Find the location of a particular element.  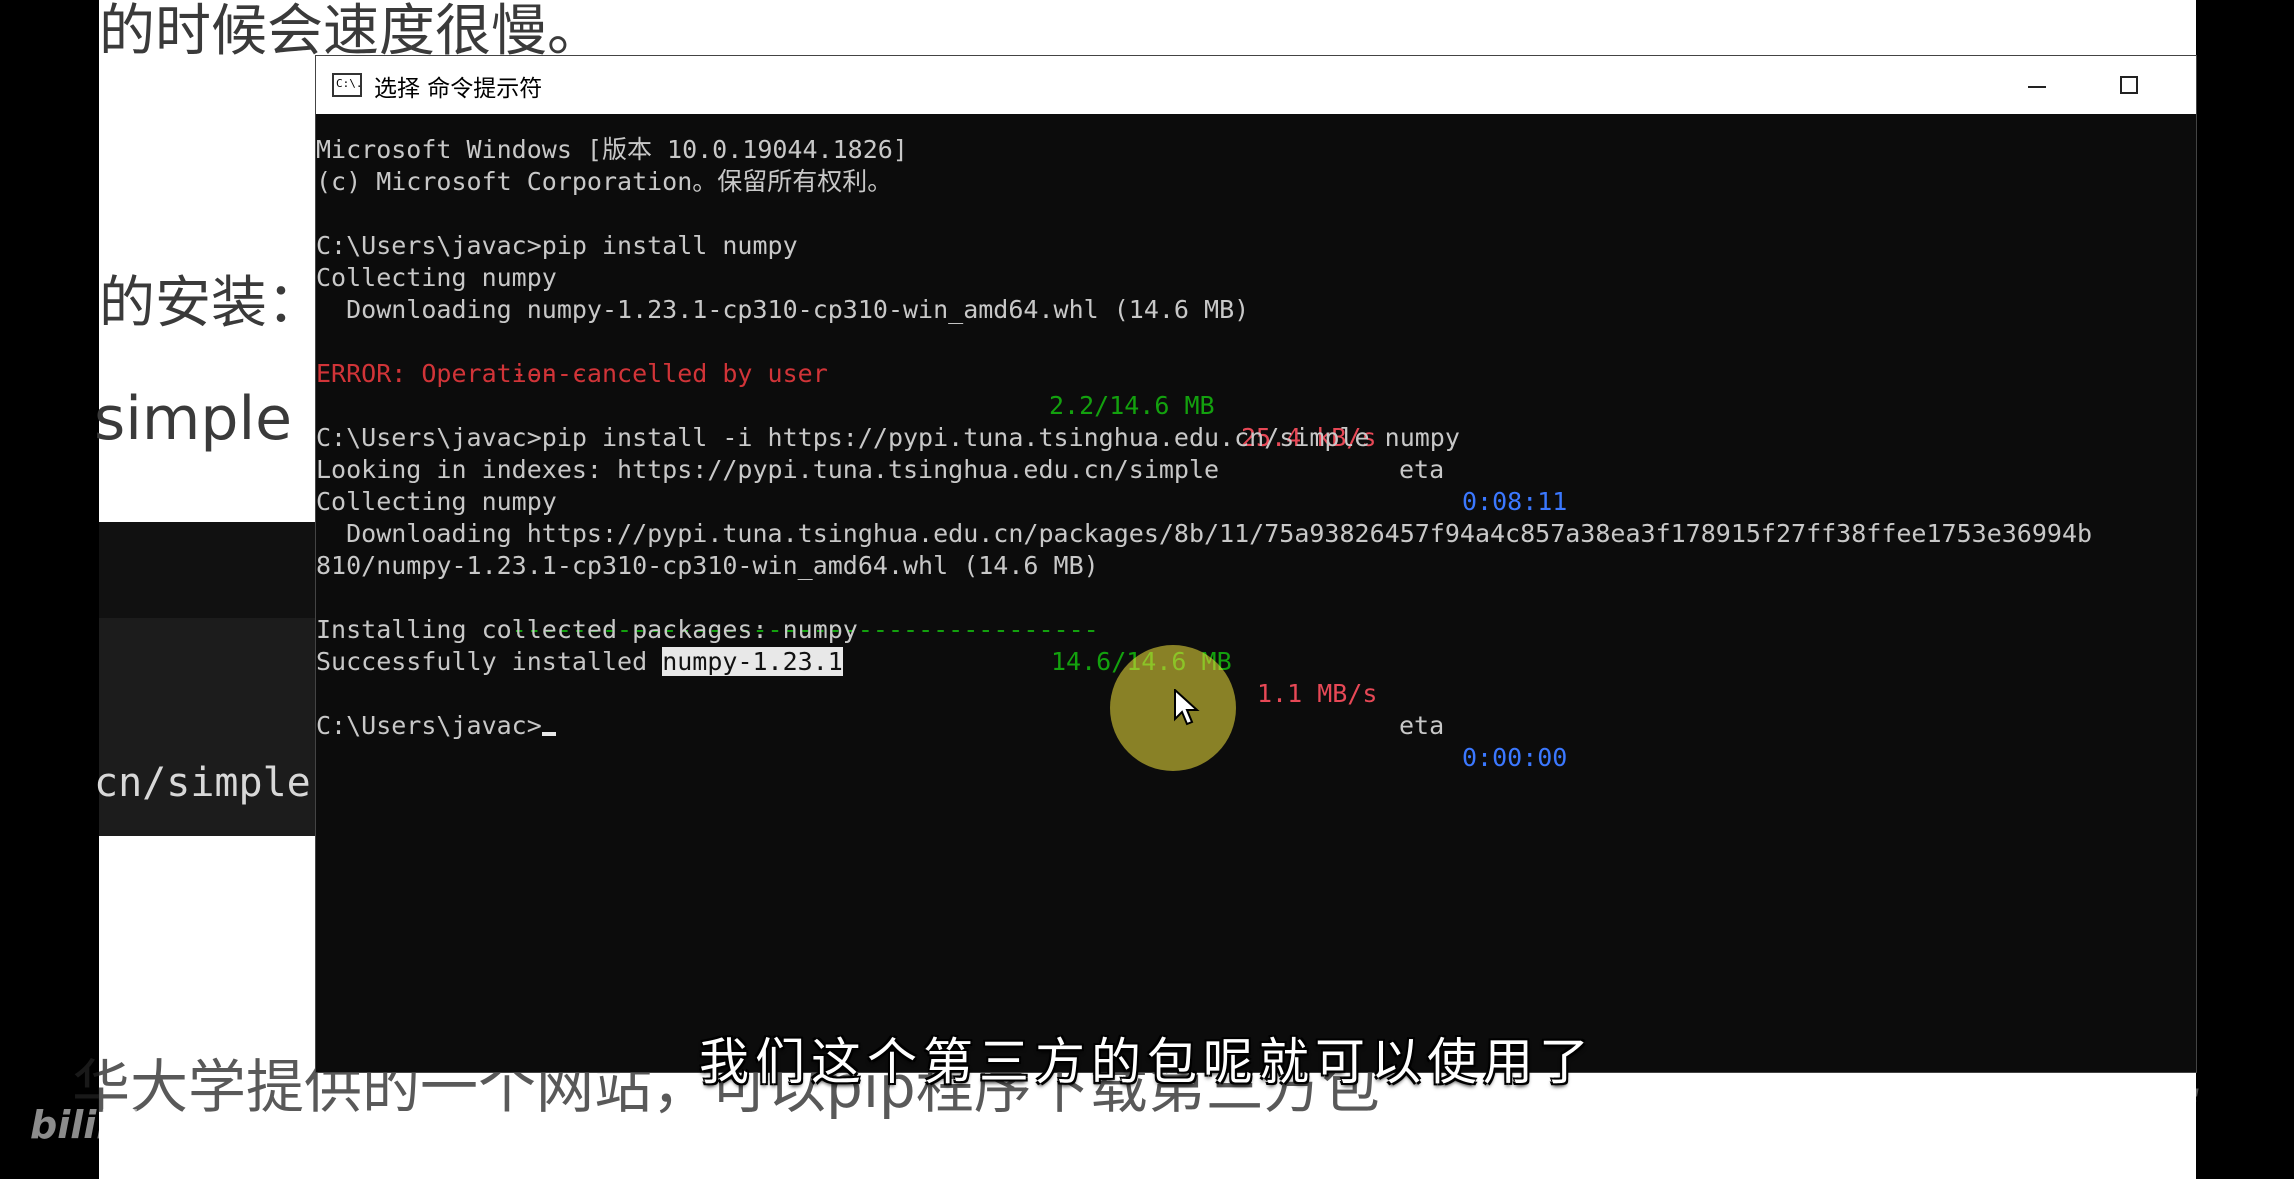

progress-size: 2.2/14.6 MB is located at coordinates (1132, 405).